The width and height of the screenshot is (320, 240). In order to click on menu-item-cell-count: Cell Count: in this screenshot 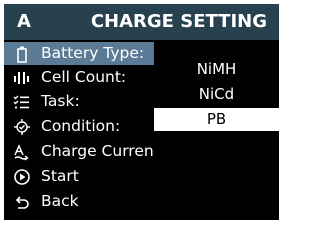, I will do `click(84, 77)`.